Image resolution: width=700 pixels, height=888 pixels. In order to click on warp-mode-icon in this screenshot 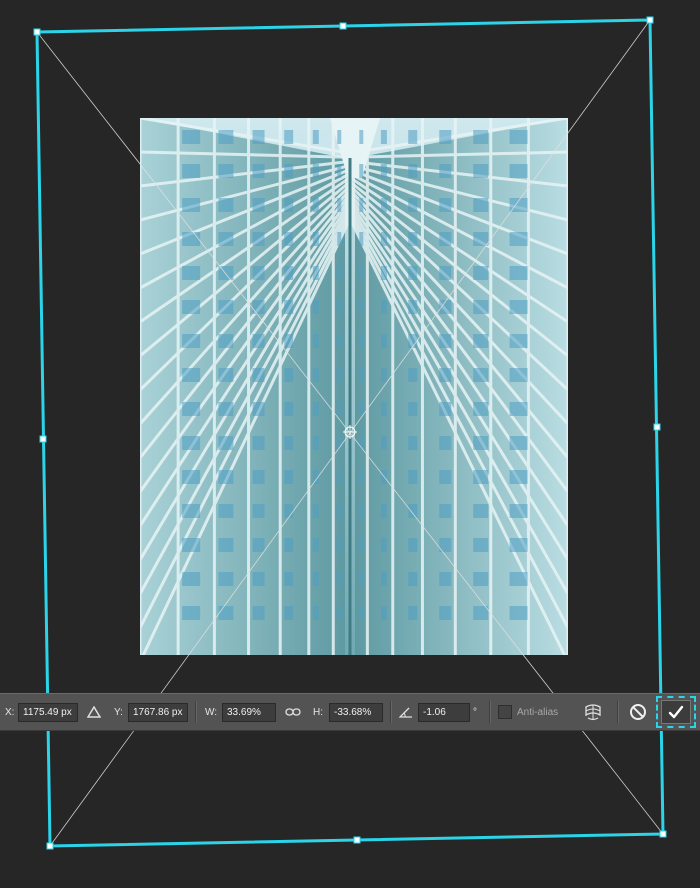, I will do `click(593, 712)`.